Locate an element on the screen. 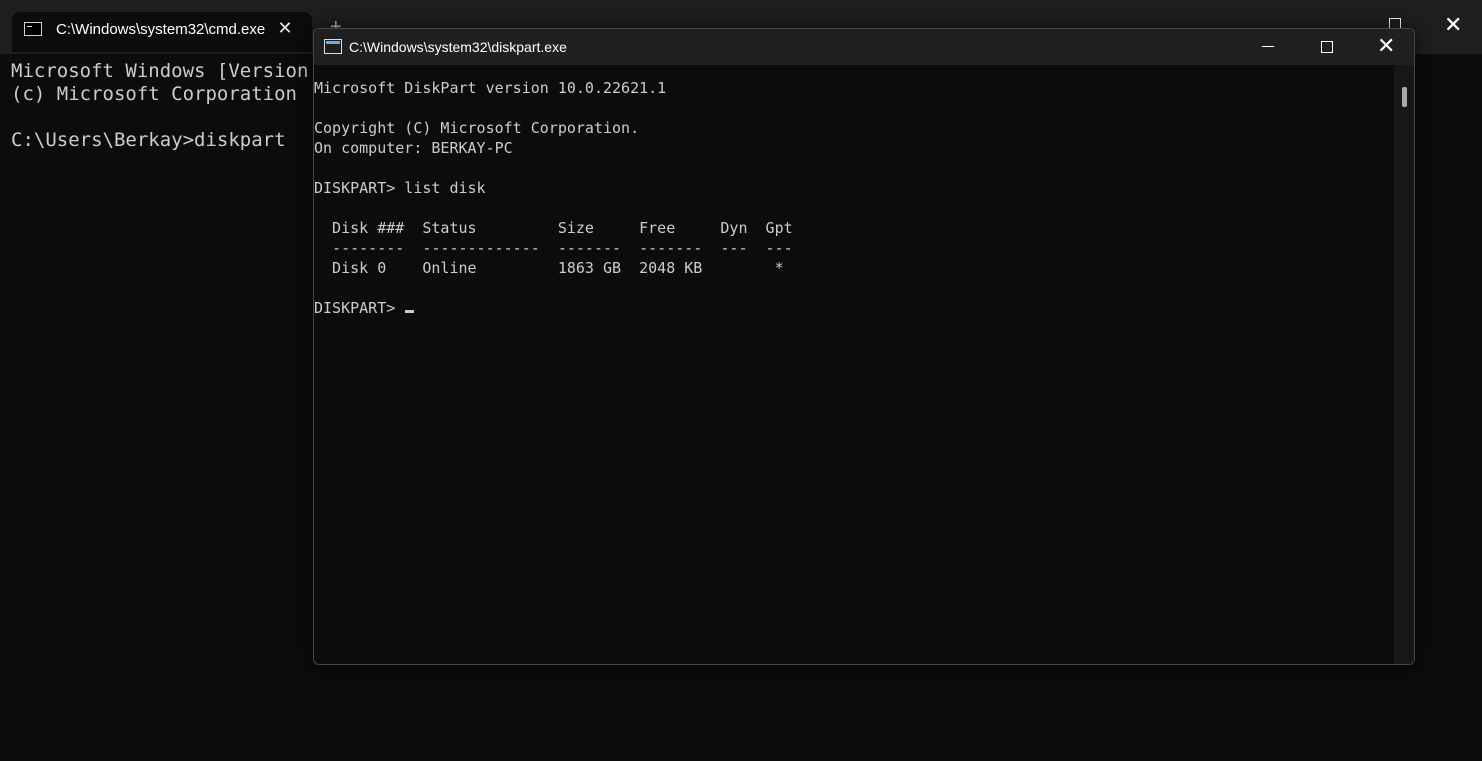 The height and width of the screenshot is (761, 1482). disk-table-row: Disk 0 Online 1863 GB 2048 KB * is located at coordinates (549, 268).